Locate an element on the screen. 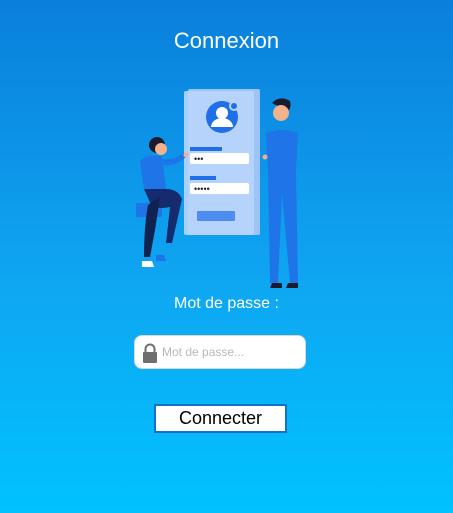  login-illustration: ••• ••••• is located at coordinates (217, 188).